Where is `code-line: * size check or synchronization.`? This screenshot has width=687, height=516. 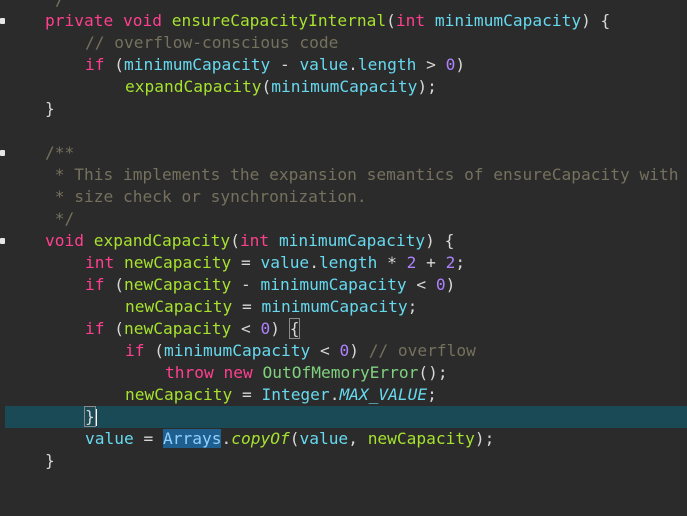 code-line: * size check or synchronization. is located at coordinates (346, 197).